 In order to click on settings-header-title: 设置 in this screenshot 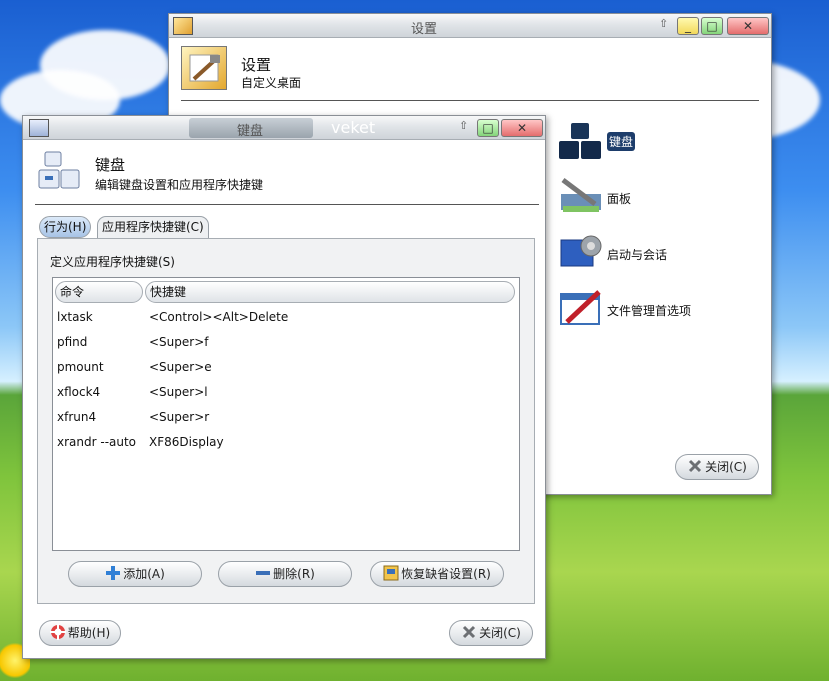, I will do `click(256, 65)`.